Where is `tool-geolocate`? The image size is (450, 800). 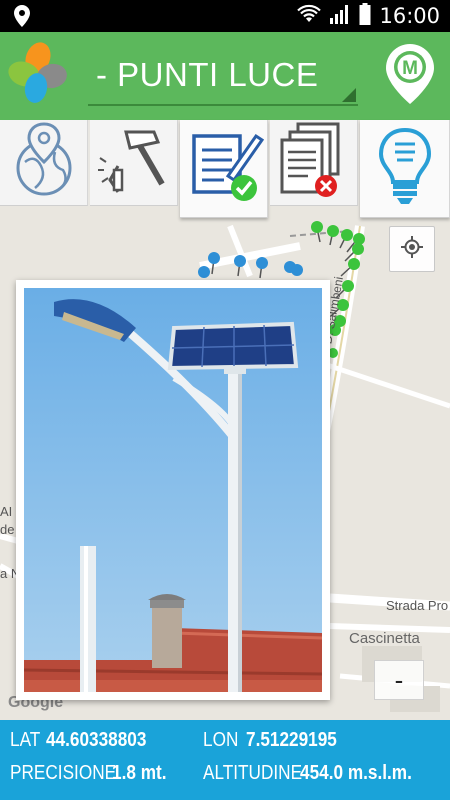 tool-geolocate is located at coordinates (44, 163).